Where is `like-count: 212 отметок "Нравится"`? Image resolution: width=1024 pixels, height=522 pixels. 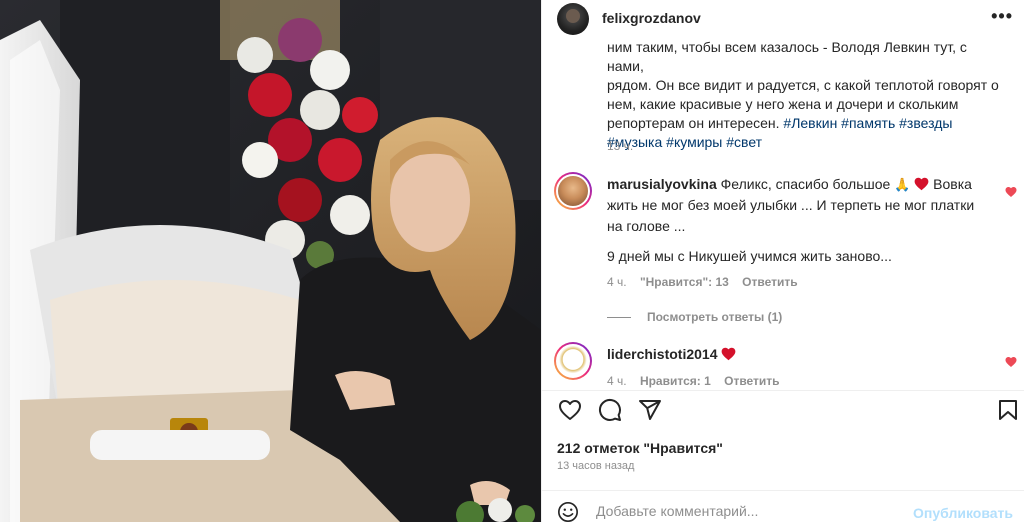
like-count: 212 отметок "Нравится" is located at coordinates (640, 448).